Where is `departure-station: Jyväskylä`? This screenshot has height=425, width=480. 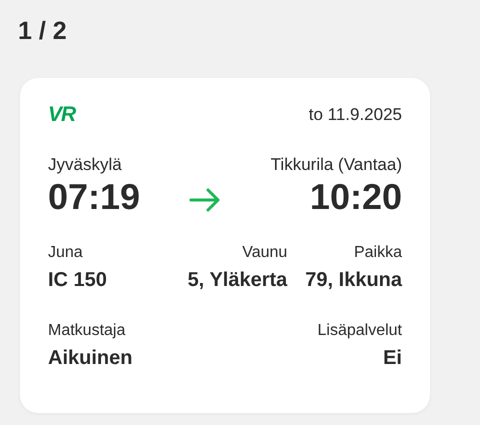 departure-station: Jyväskylä is located at coordinates (85, 165).